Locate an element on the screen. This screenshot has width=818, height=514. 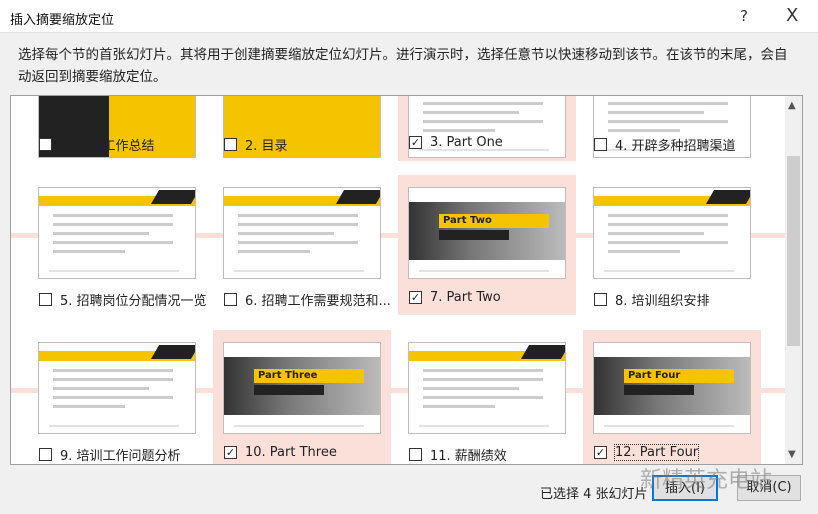
cancel-button: 取消(C) is located at coordinates (769, 488).